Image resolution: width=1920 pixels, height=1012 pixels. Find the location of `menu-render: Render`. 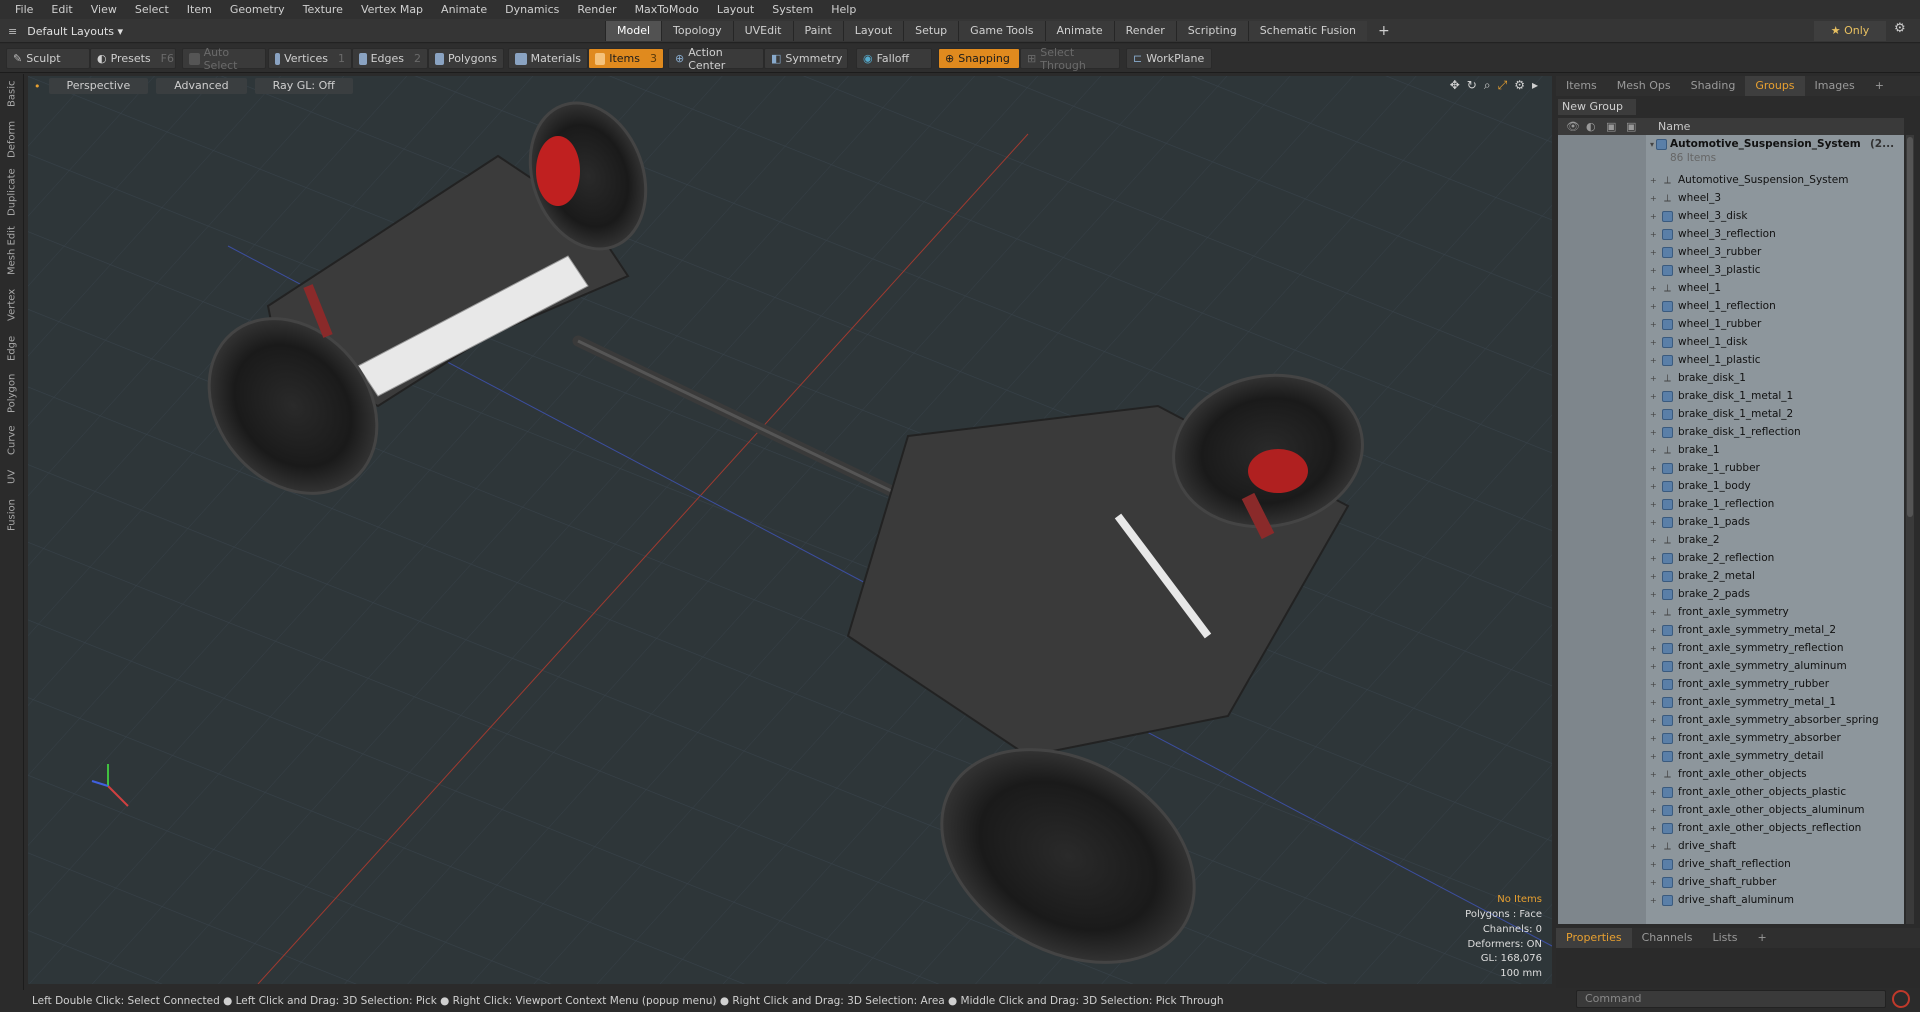

menu-render: Render is located at coordinates (596, 9).